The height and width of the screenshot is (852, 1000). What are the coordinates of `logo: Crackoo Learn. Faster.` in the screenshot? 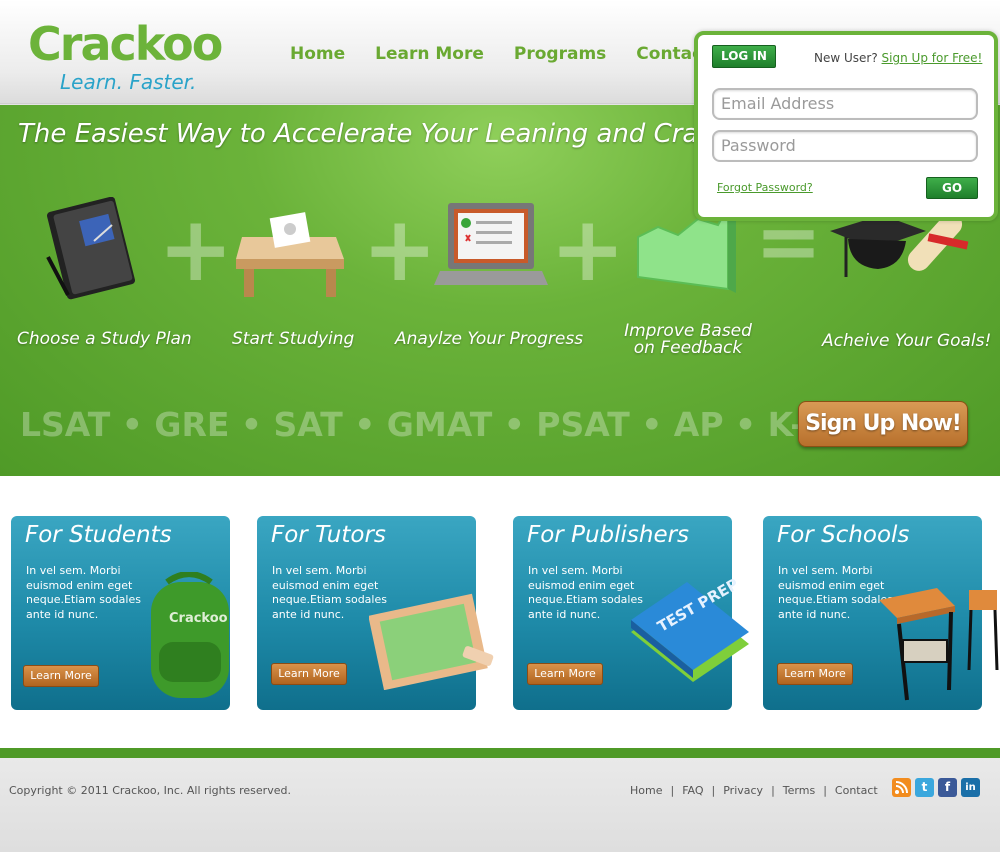 It's located at (128, 54).